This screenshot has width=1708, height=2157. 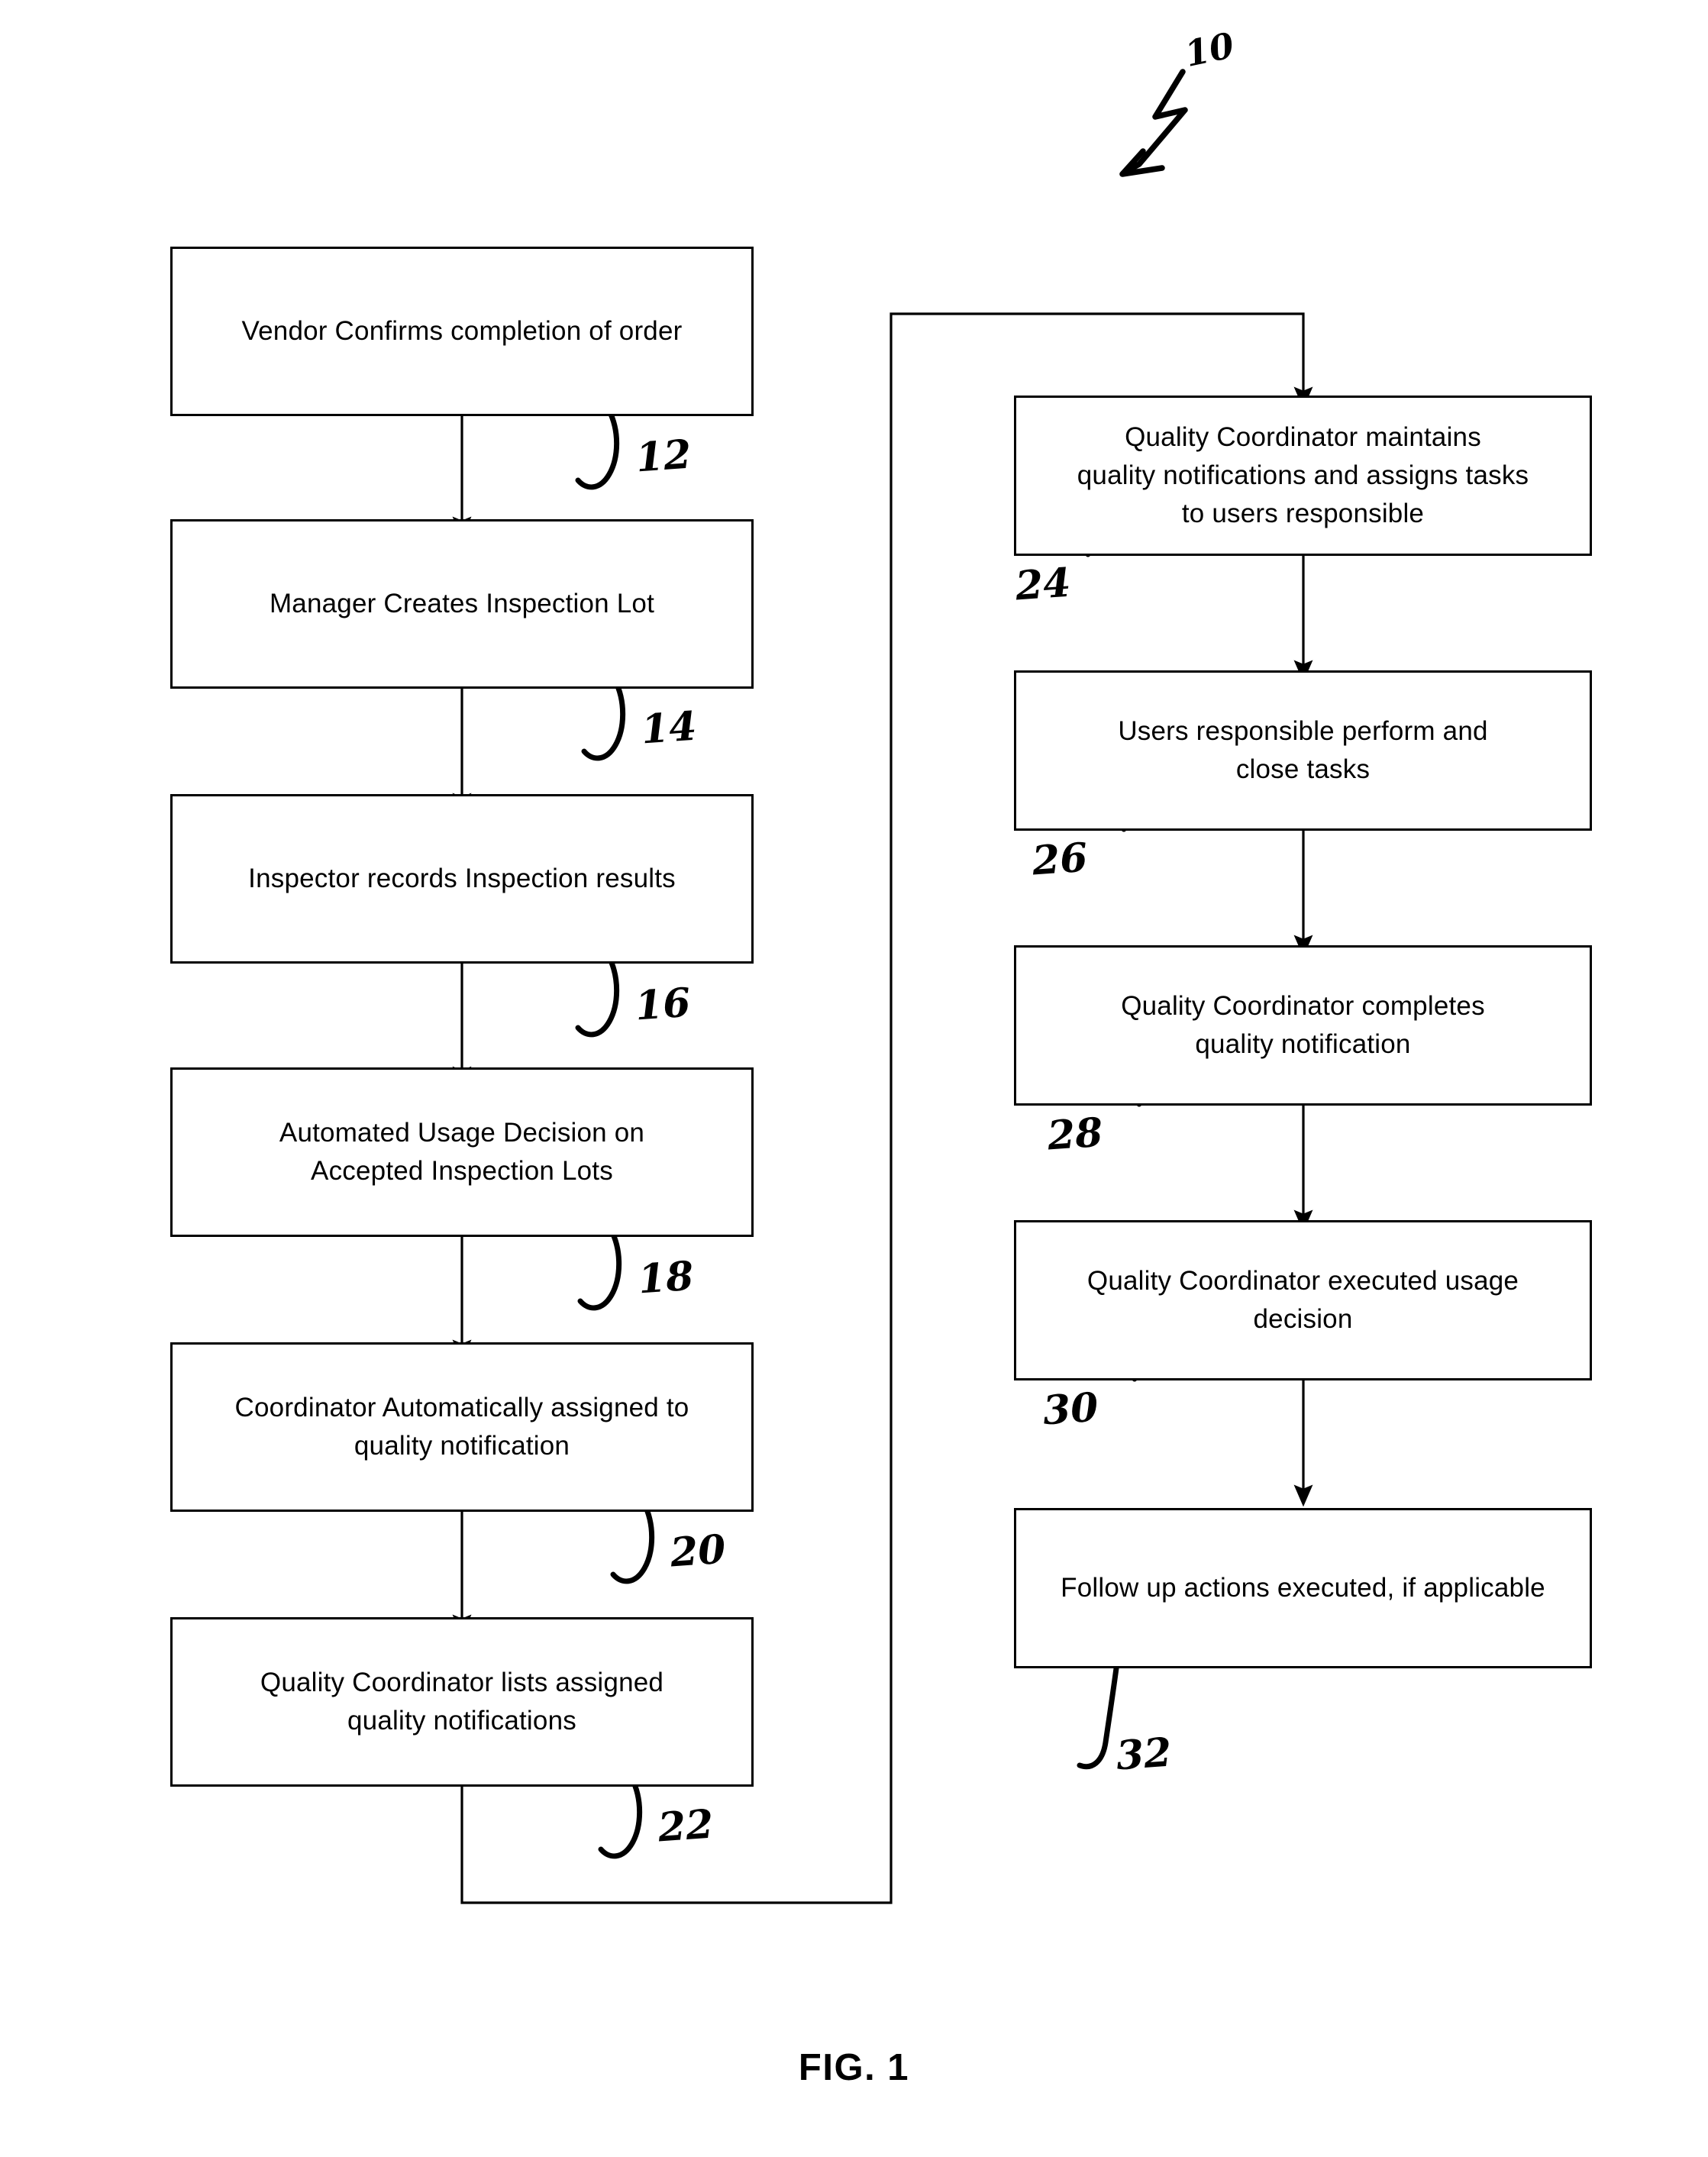 What do you see at coordinates (698, 1552) in the screenshot?
I see `reference-numeral-20: 20` at bounding box center [698, 1552].